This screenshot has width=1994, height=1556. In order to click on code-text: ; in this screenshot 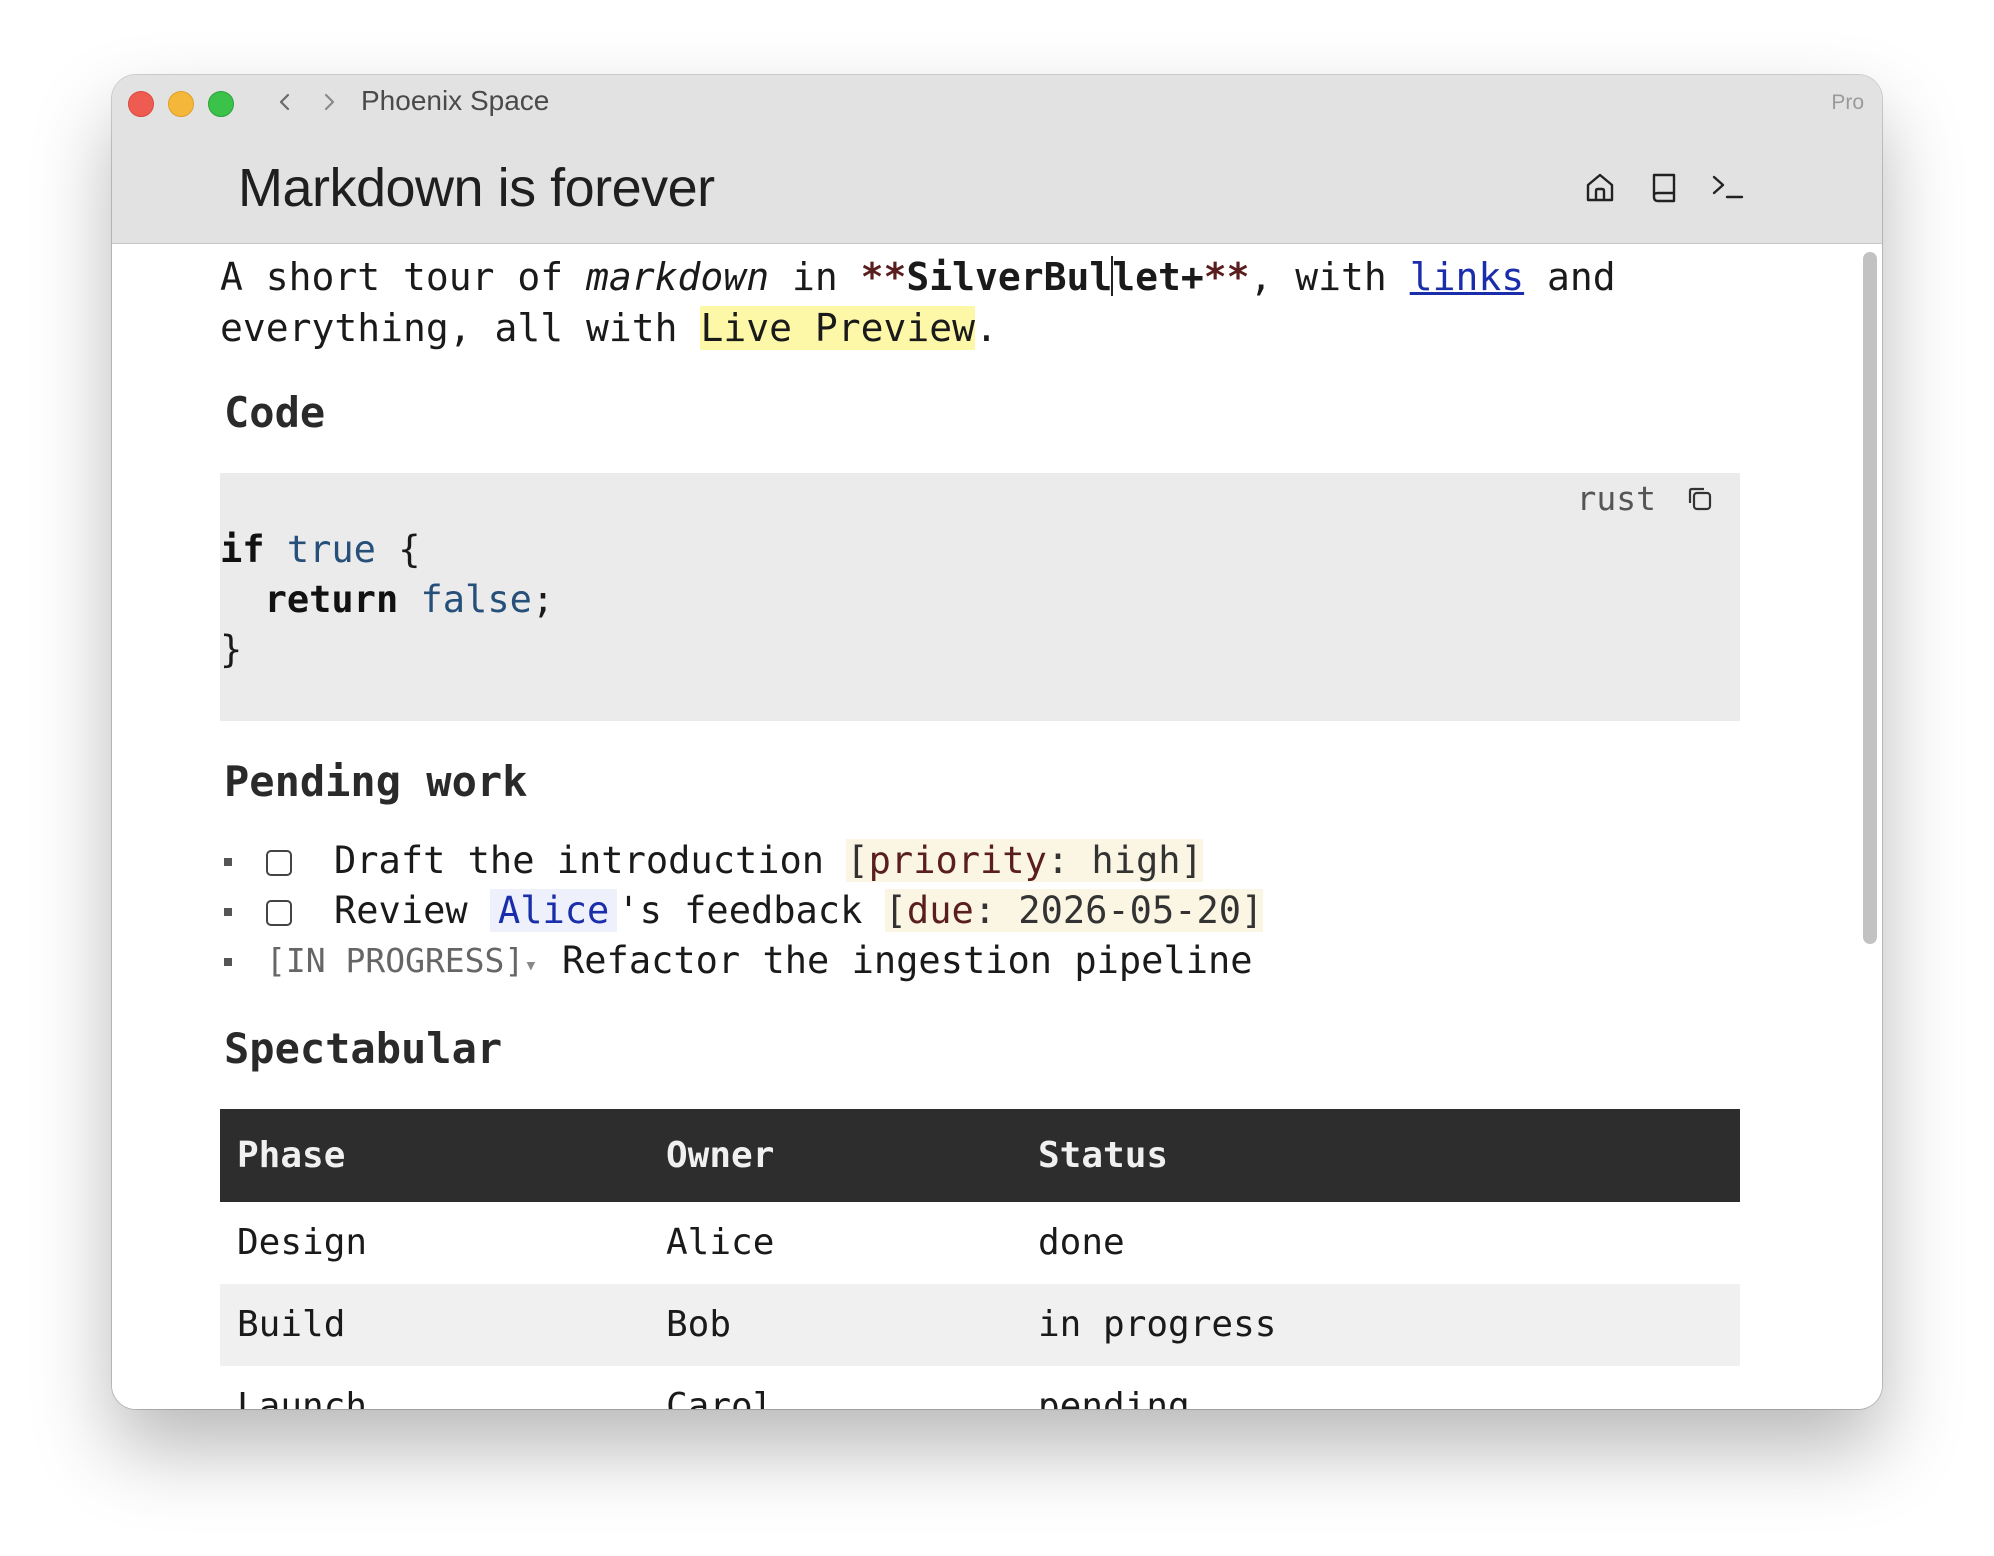, I will do `click(543, 599)`.